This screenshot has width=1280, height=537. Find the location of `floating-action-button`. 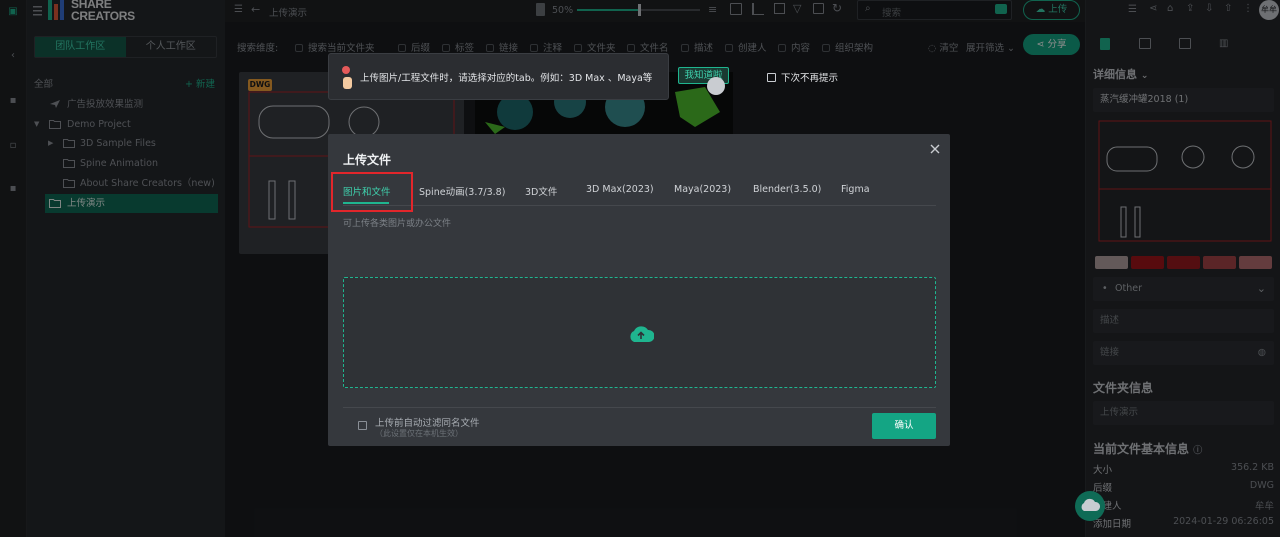

floating-action-button is located at coordinates (1090, 506).